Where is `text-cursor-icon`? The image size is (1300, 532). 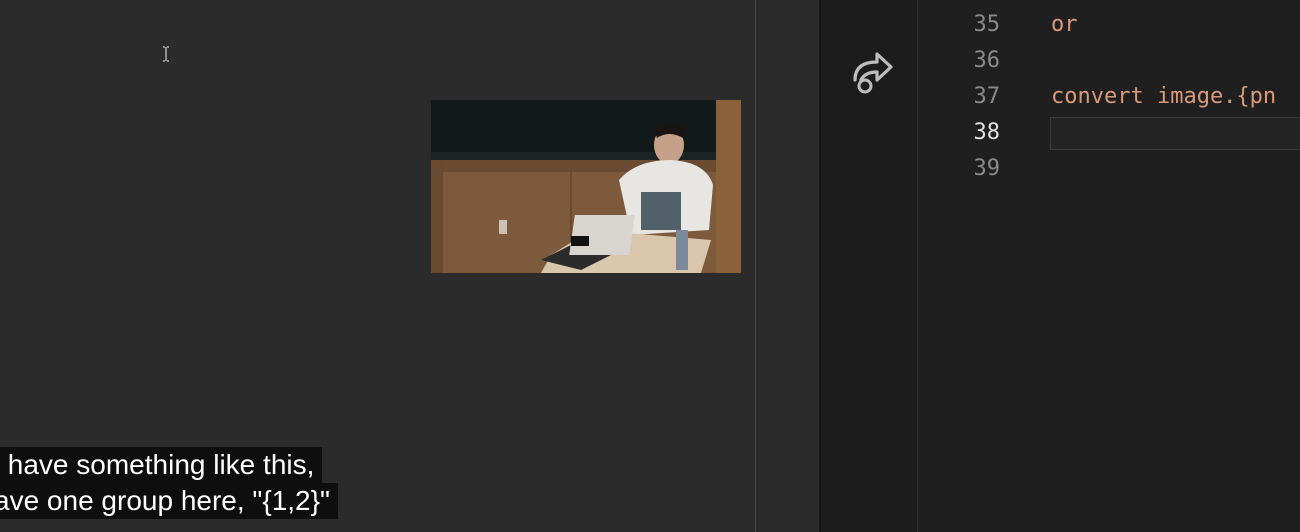
text-cursor-icon is located at coordinates (166, 54).